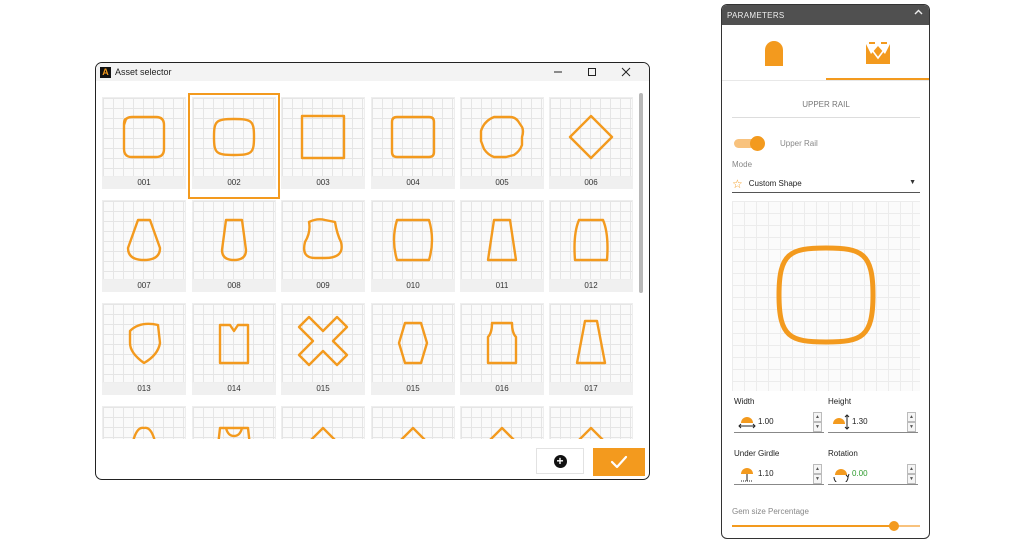 This screenshot has width=1024, height=542. What do you see at coordinates (860, 473) in the screenshot?
I see `rotation-value: 0.00` at bounding box center [860, 473].